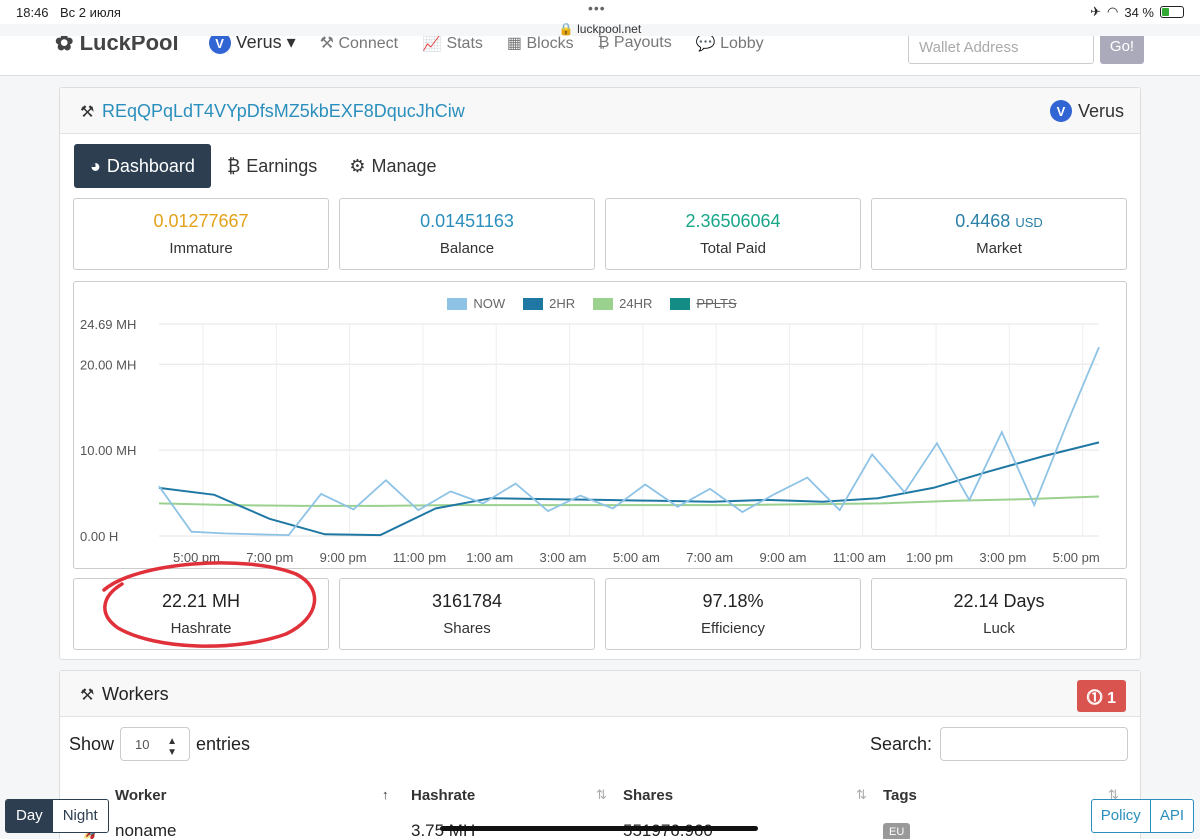  I want to click on stat-value: 22.14 Days, so click(999, 601).